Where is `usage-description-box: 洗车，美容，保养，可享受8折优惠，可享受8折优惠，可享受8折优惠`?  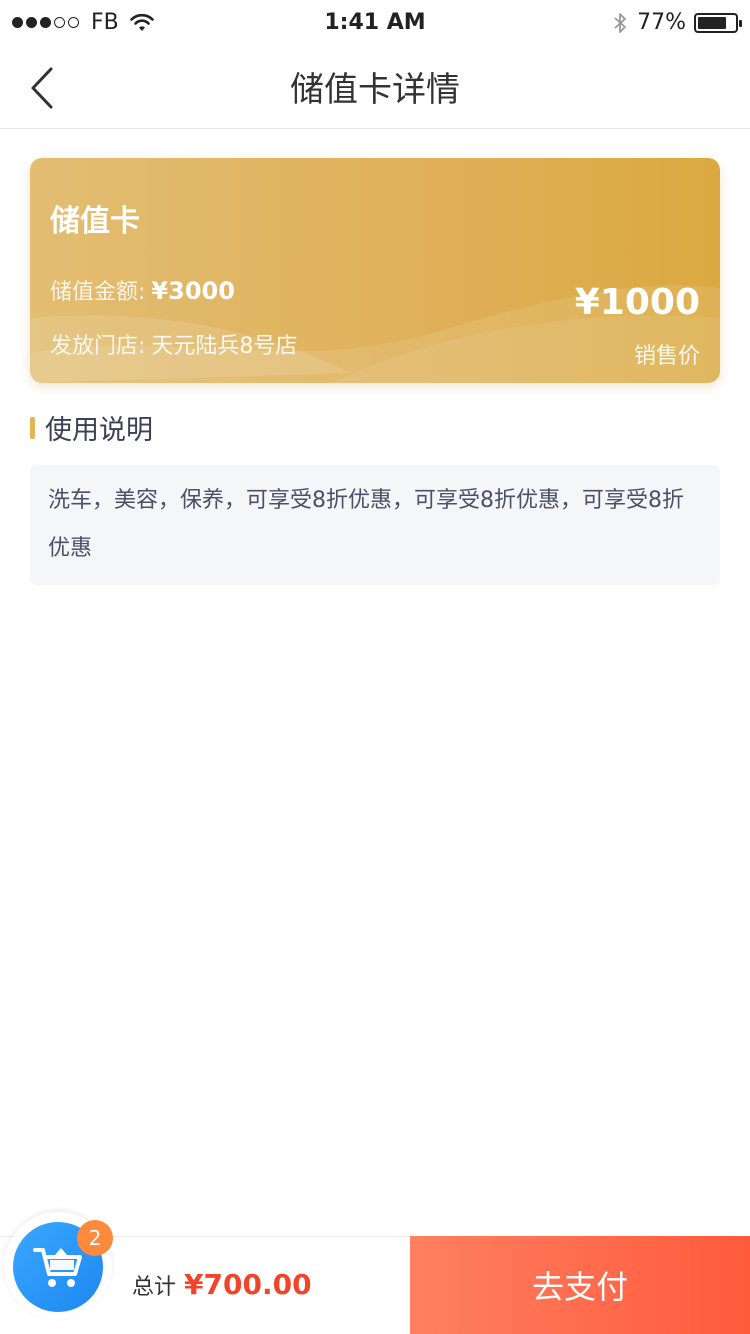
usage-description-box: 洗车，美容，保养，可享受8折优惠，可享受8折优惠，可享受8折优惠 is located at coordinates (375, 525).